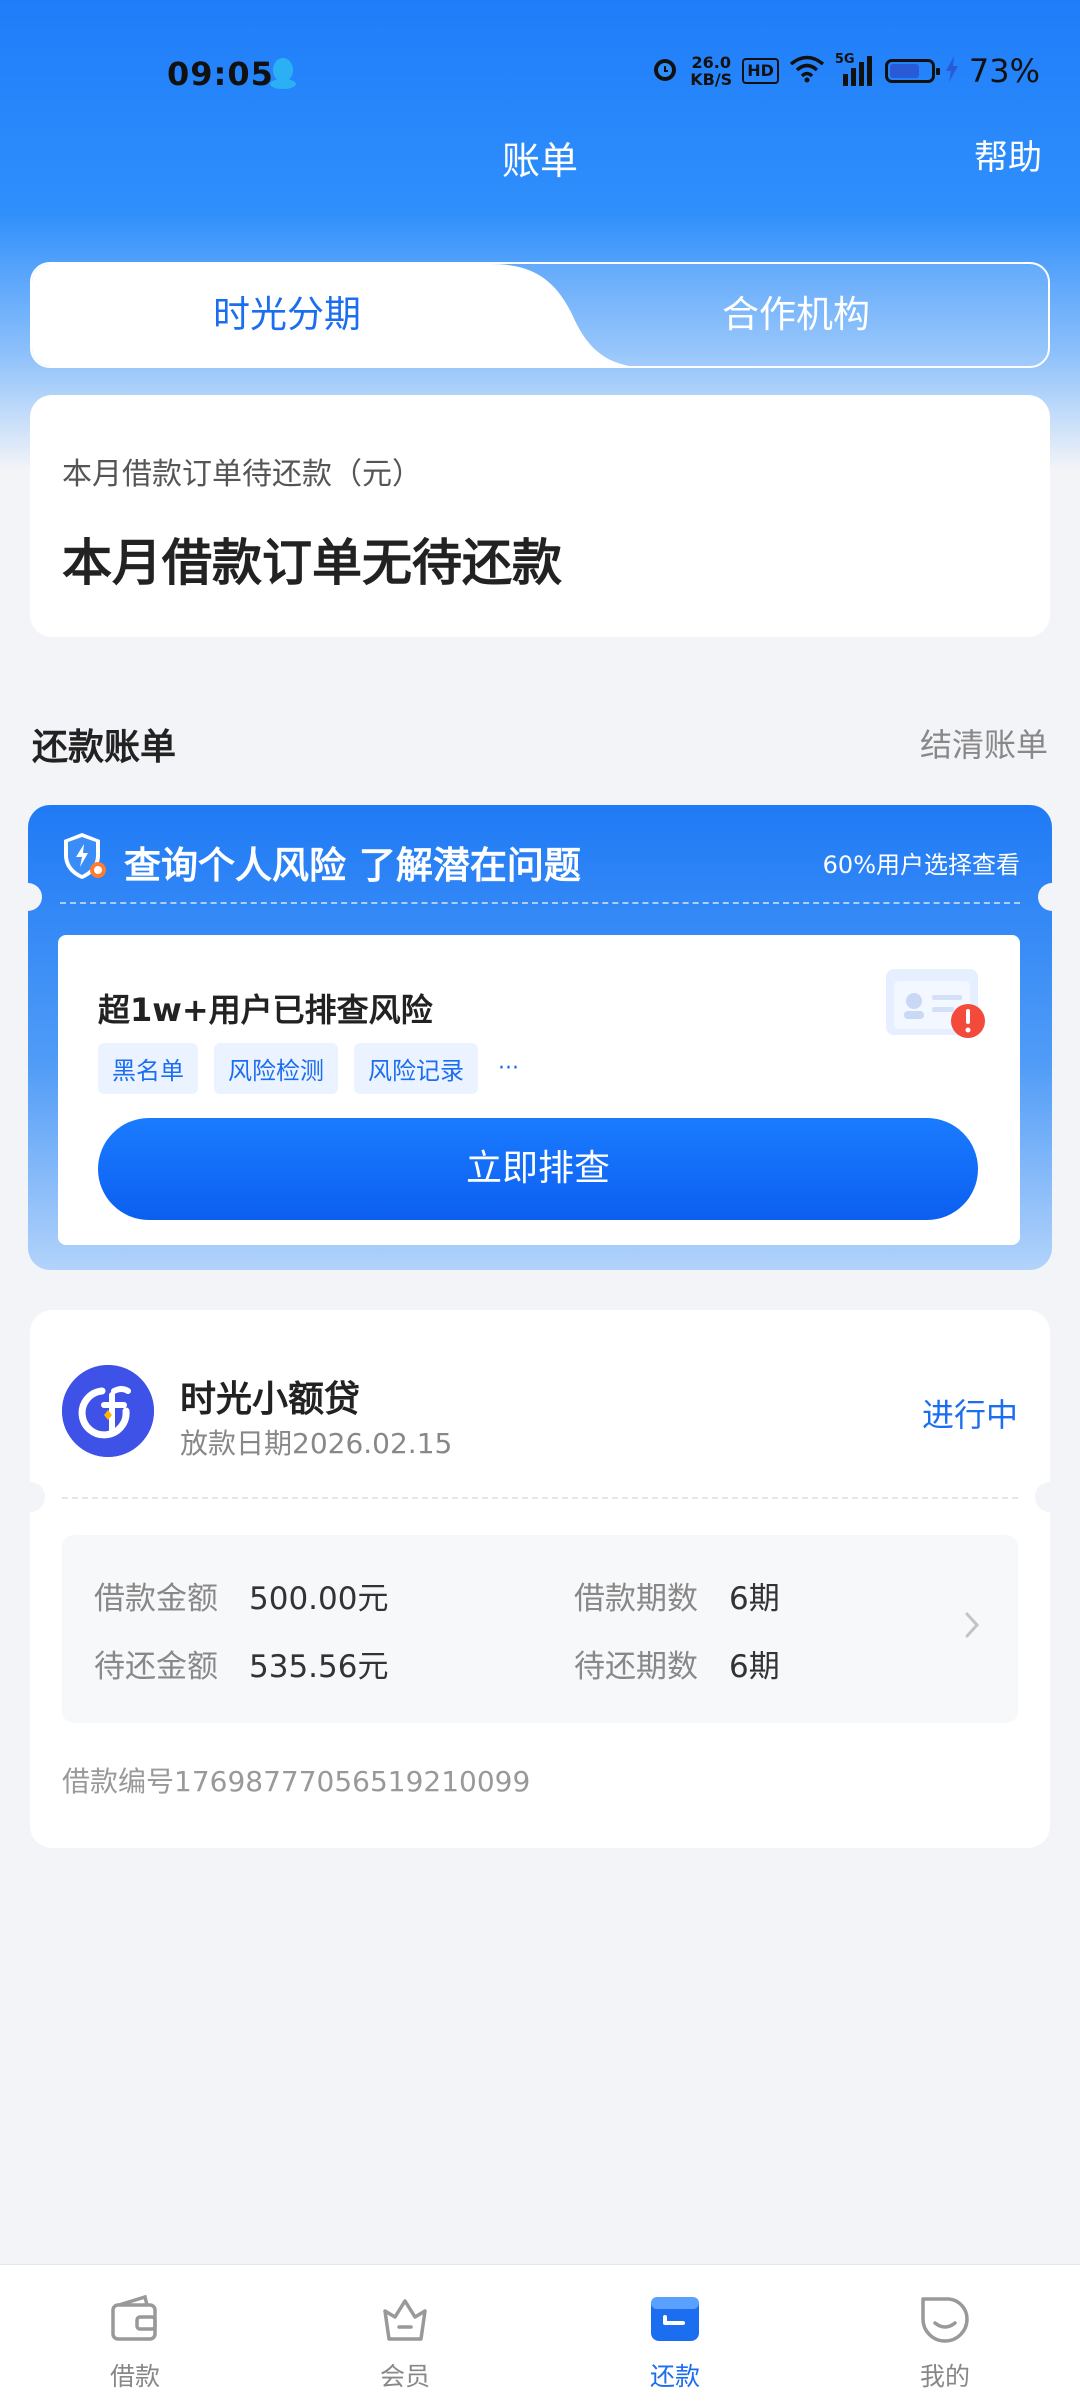 The height and width of the screenshot is (2401, 1080). I want to click on tag-risk-record: 风险记录, so click(416, 1068).